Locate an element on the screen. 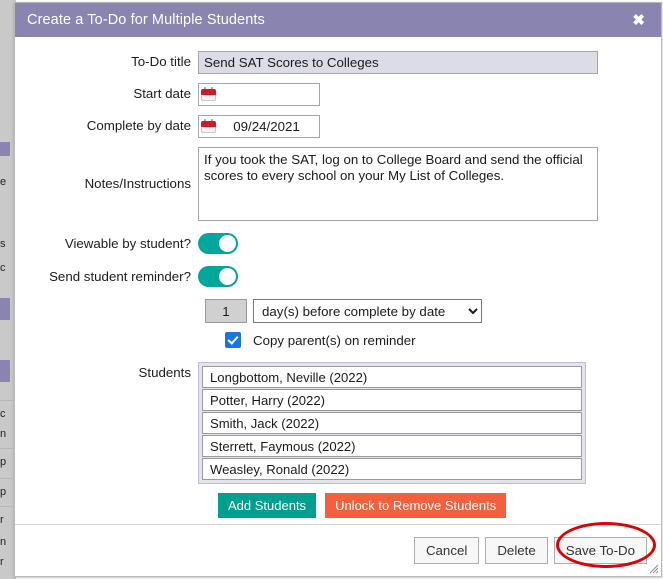 The width and height of the screenshot is (663, 579). complete-by-date-input: 09/24/2021 is located at coordinates (259, 126).